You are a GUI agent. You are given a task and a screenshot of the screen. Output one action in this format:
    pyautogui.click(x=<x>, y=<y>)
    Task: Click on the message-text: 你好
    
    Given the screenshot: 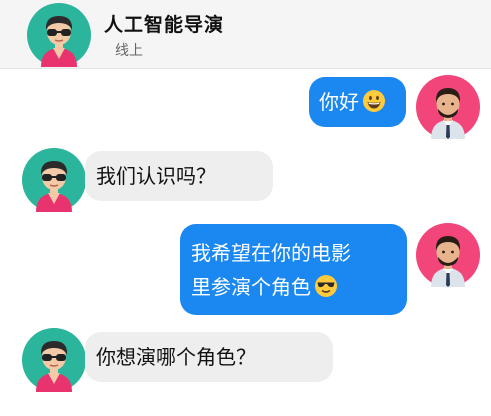 What is the action you would take?
    pyautogui.click(x=339, y=102)
    